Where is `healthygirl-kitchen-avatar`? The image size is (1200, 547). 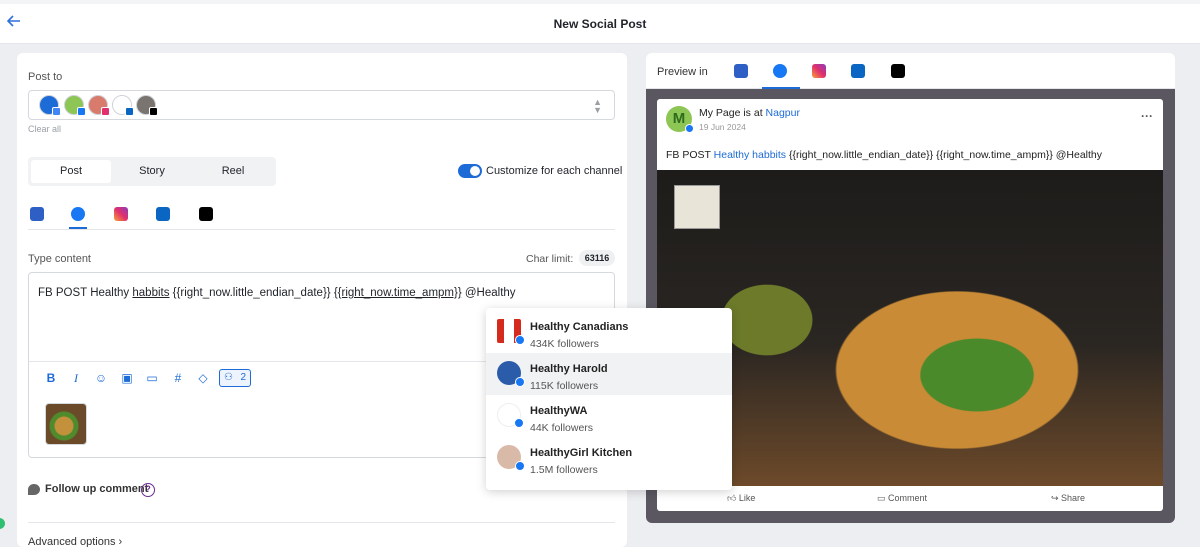
healthygirl-kitchen-avatar is located at coordinates (511, 458).